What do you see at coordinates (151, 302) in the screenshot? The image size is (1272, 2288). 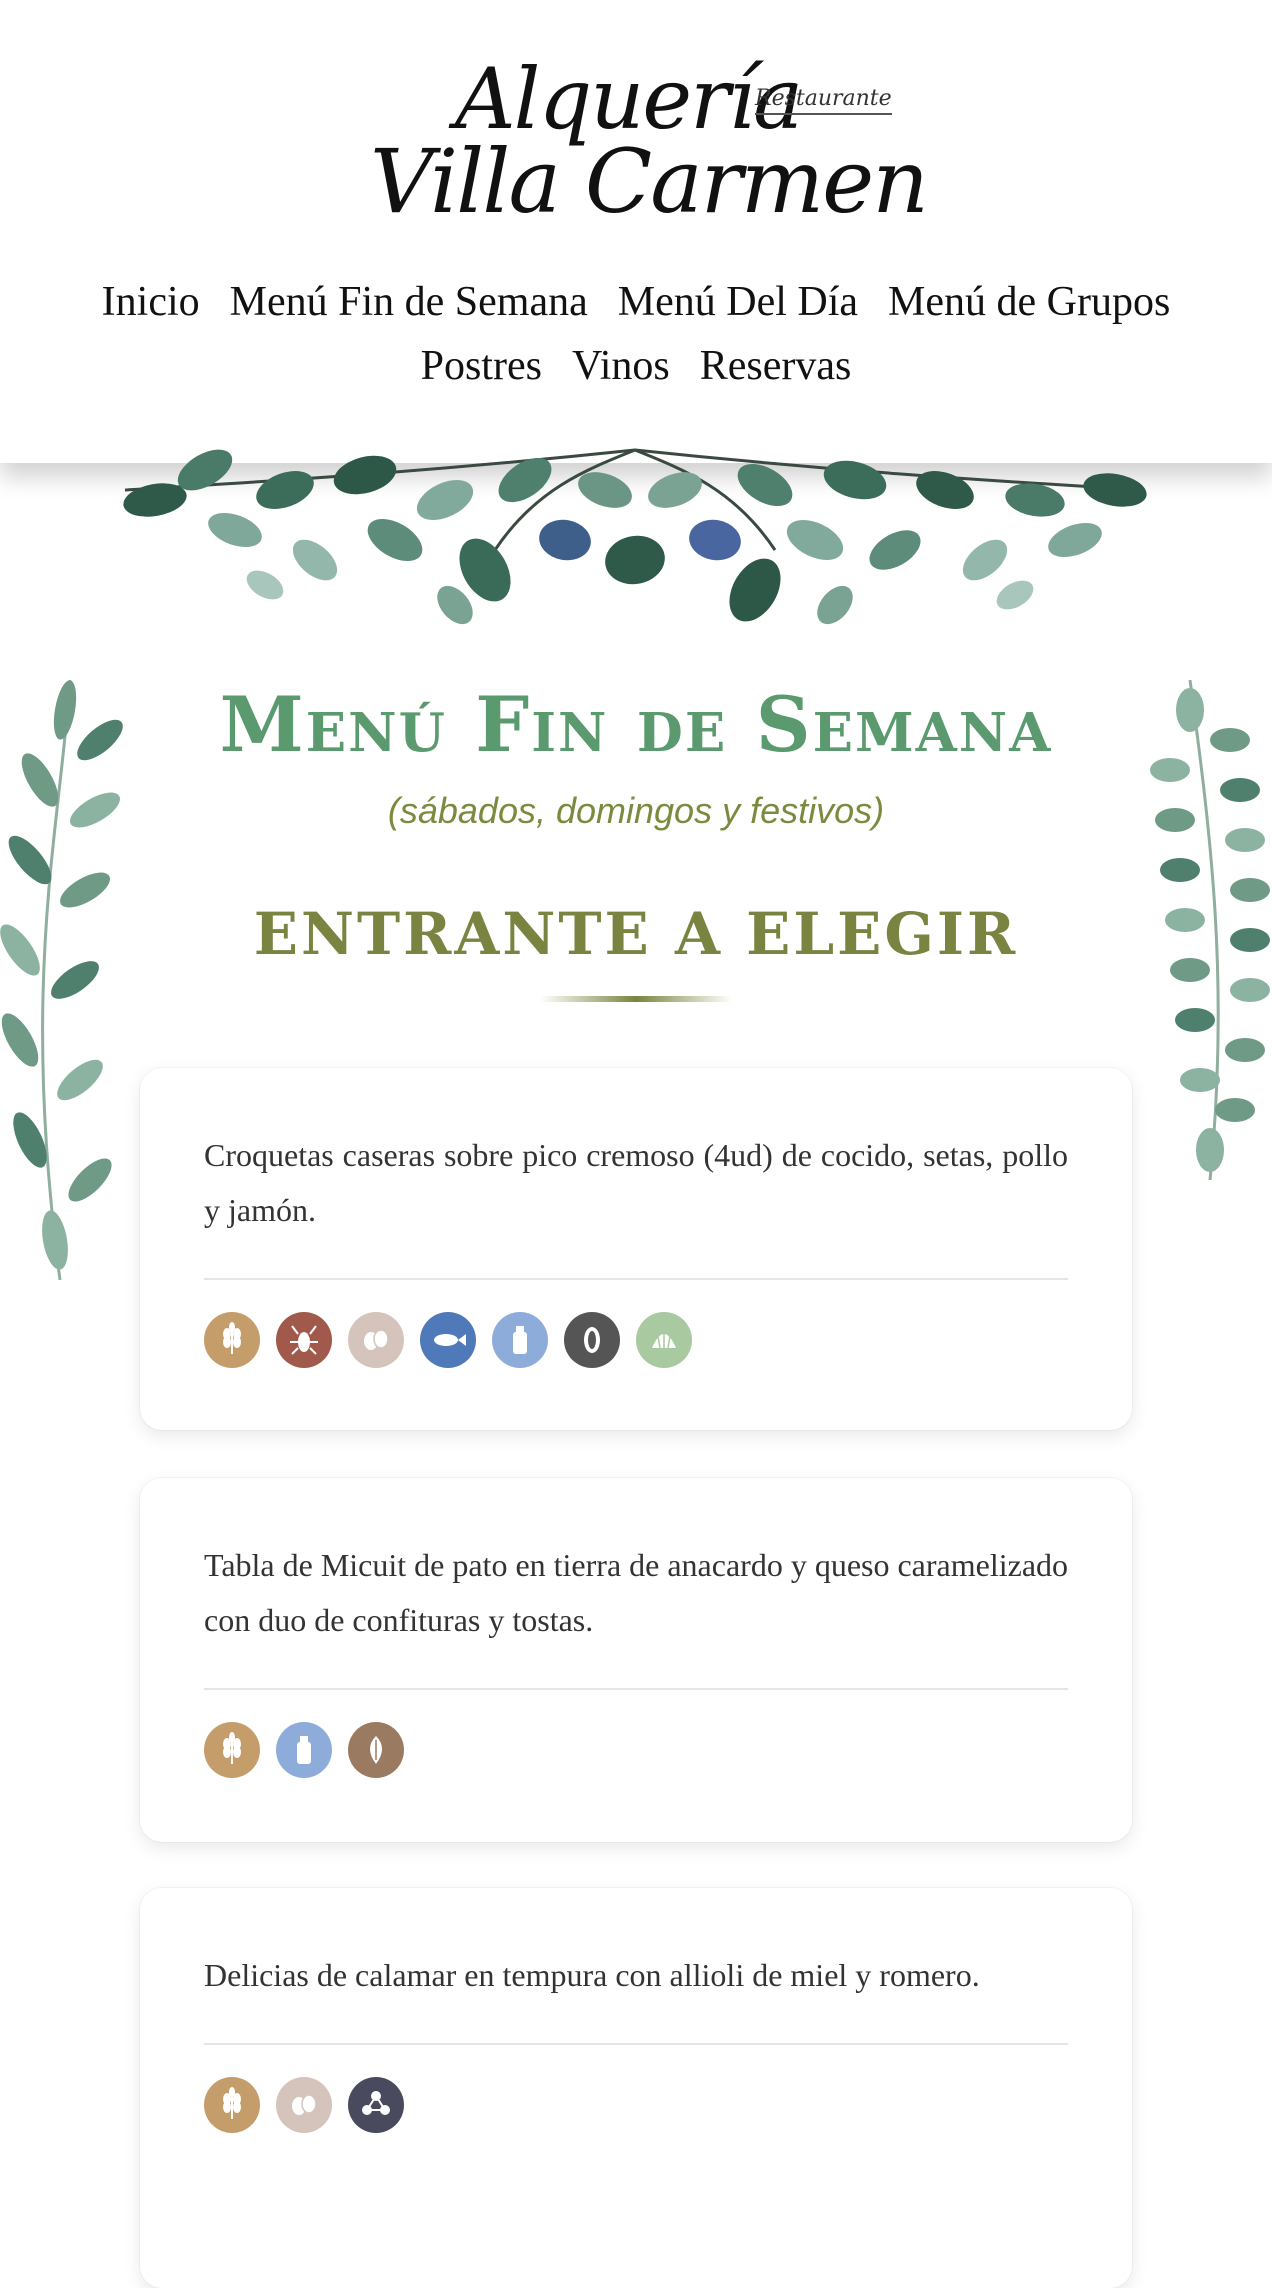 I see `nav-inicio: Inicio` at bounding box center [151, 302].